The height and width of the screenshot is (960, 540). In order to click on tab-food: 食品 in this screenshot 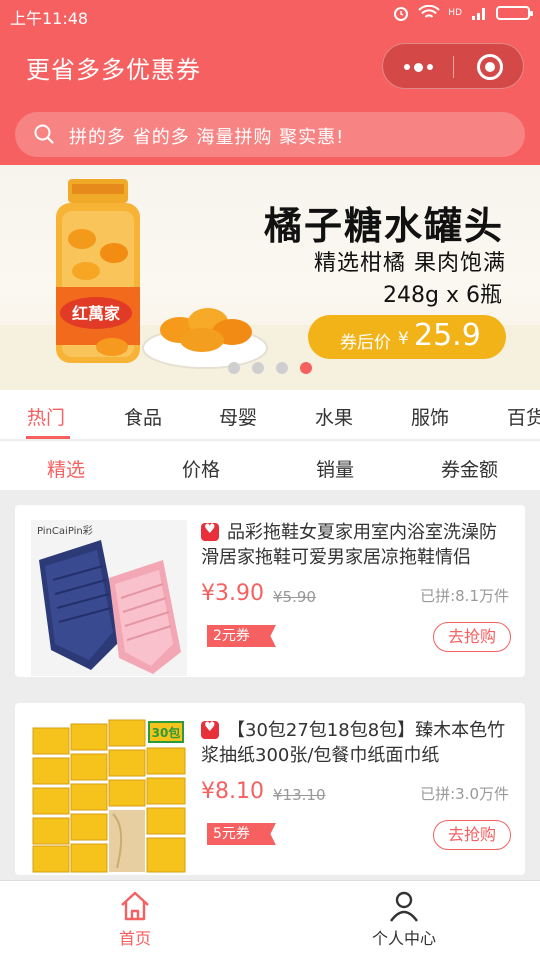, I will do `click(143, 416)`.